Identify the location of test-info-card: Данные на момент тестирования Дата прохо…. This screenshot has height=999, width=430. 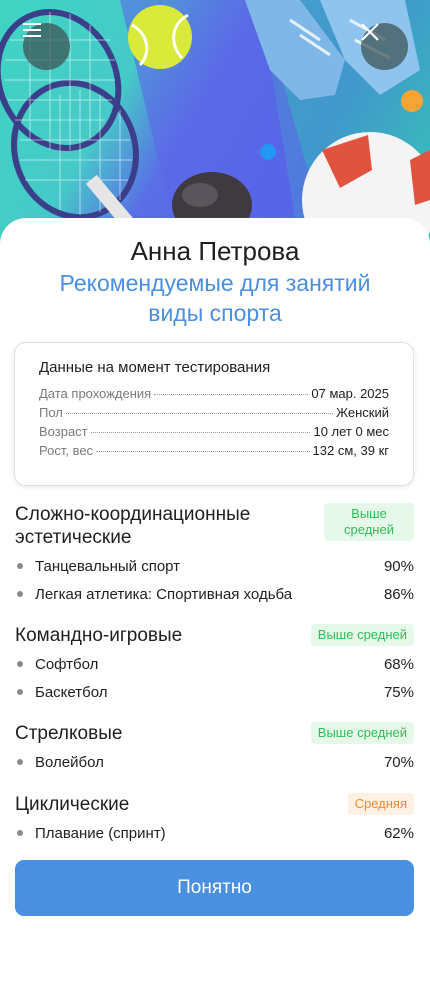
(214, 414).